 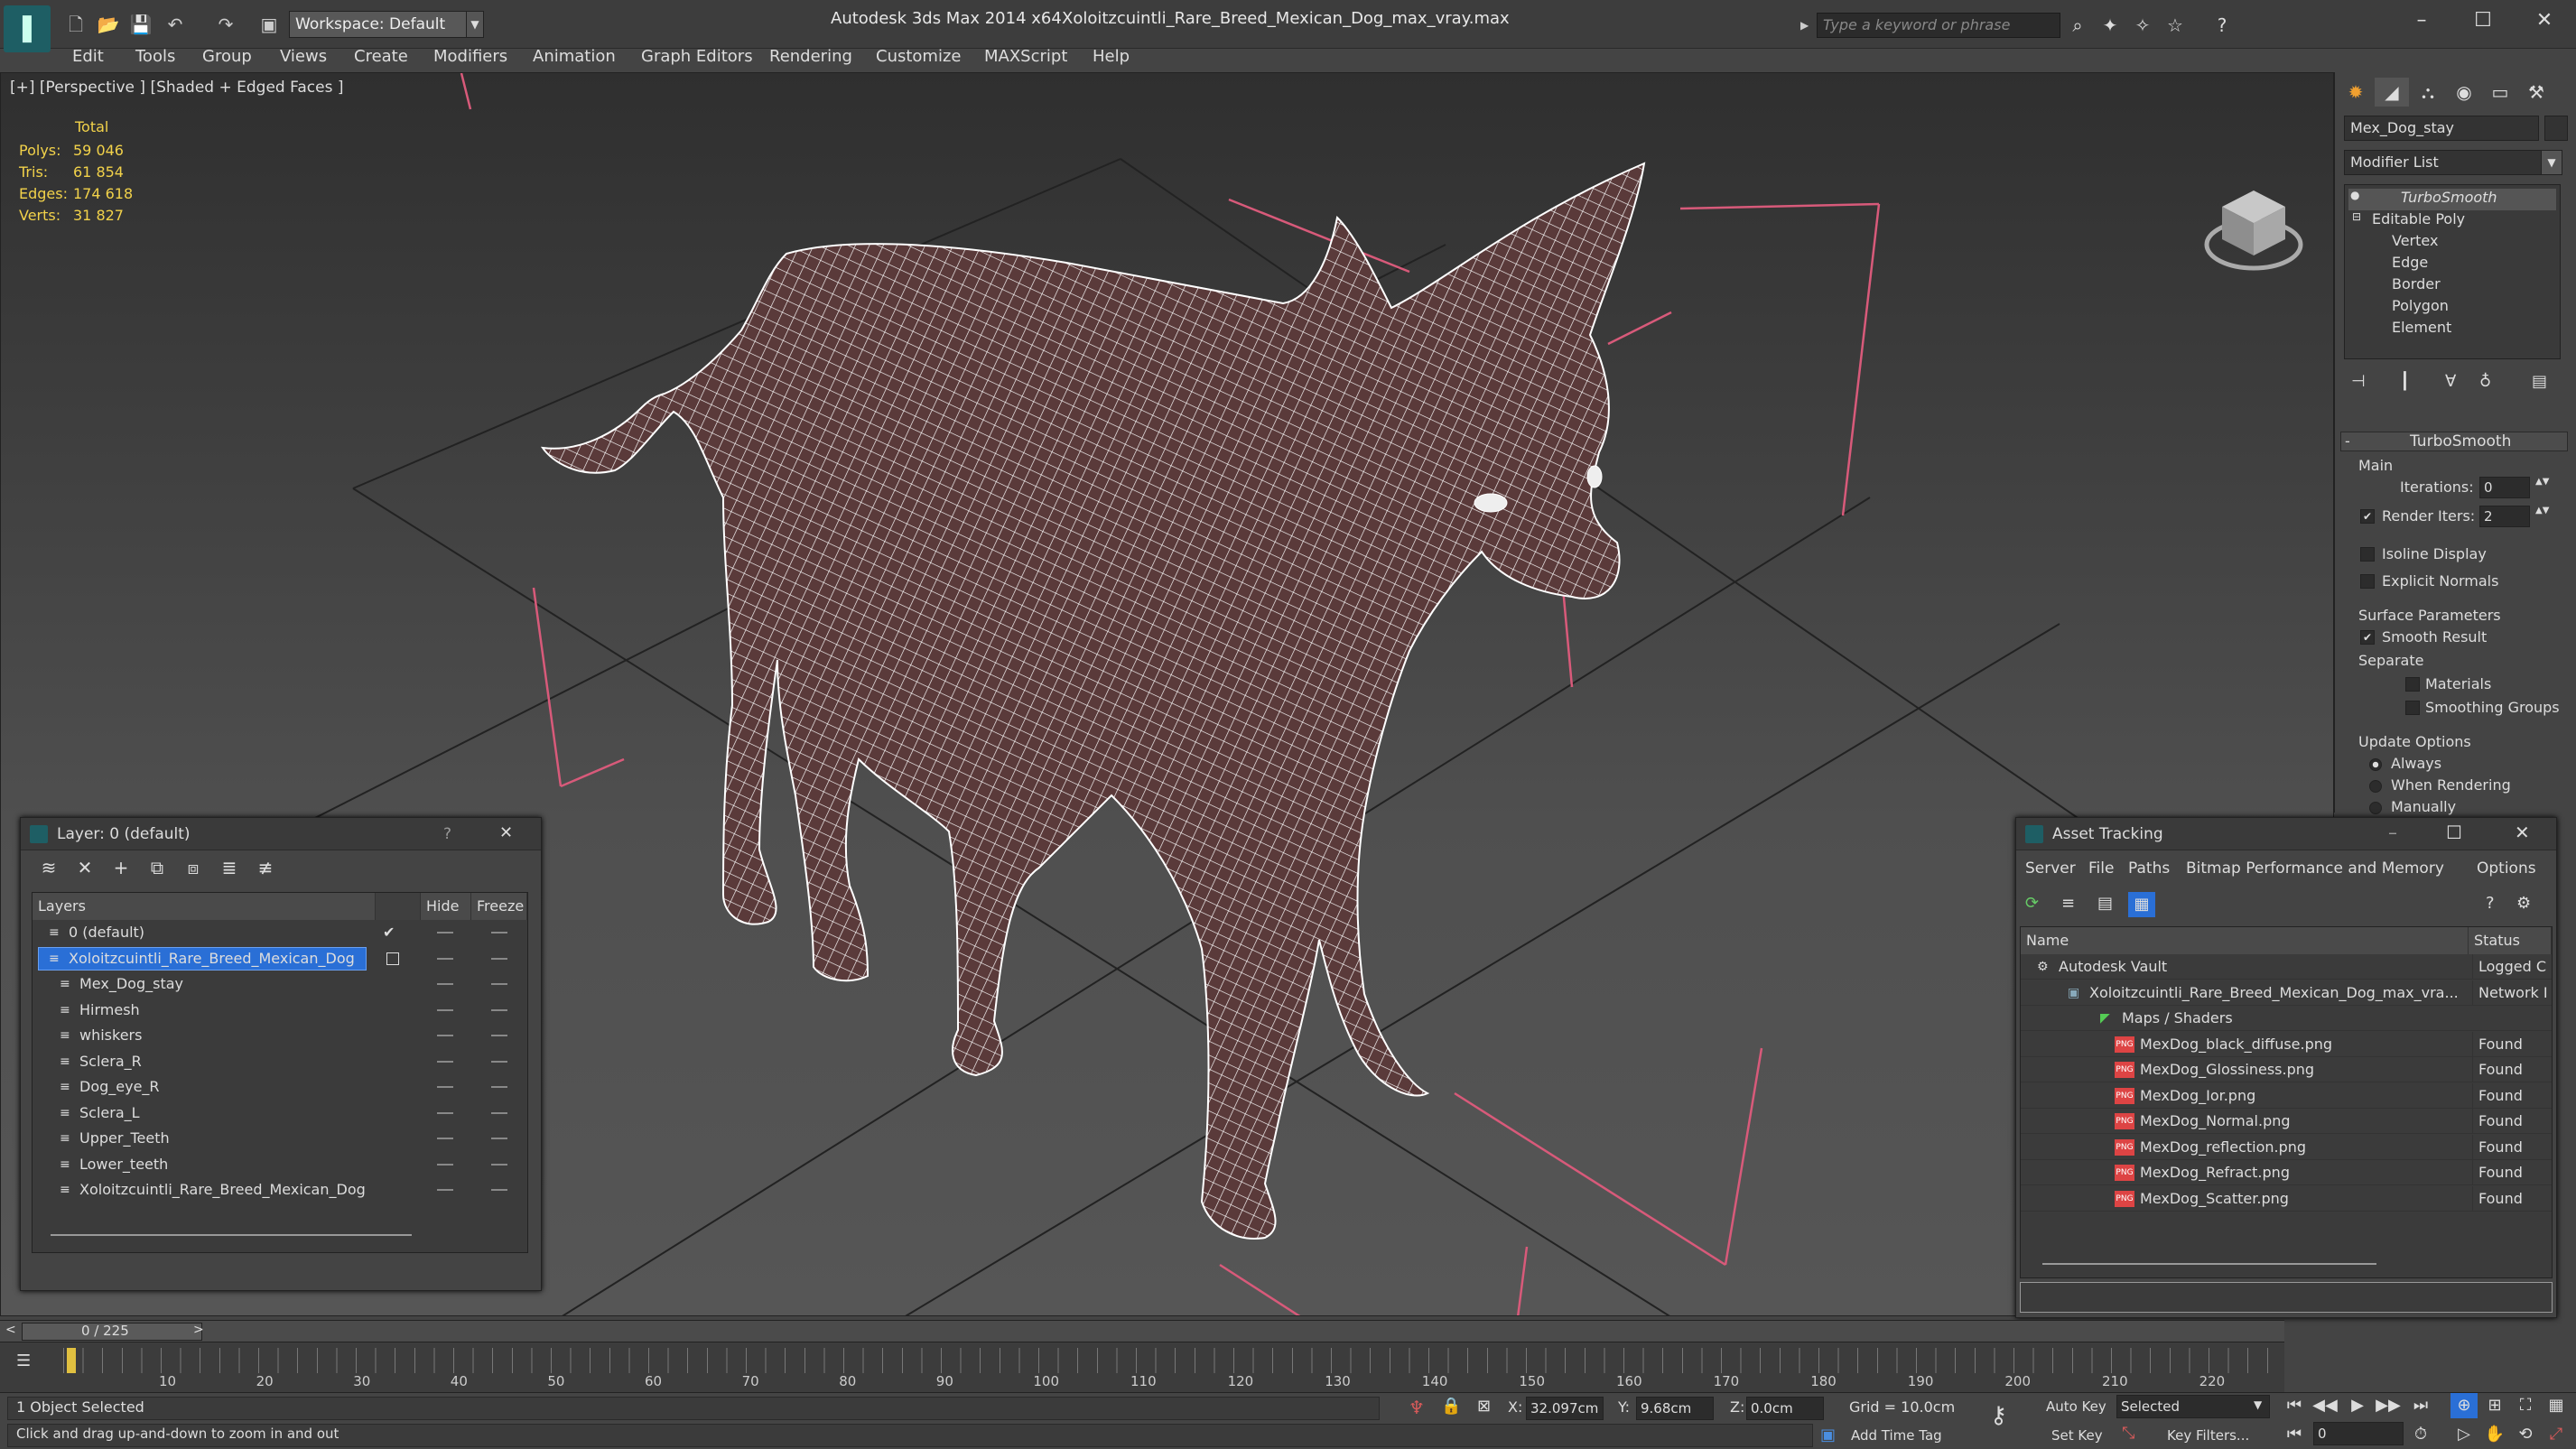 I want to click on menu-graph-editors: Graph Editors, so click(x=697, y=56).